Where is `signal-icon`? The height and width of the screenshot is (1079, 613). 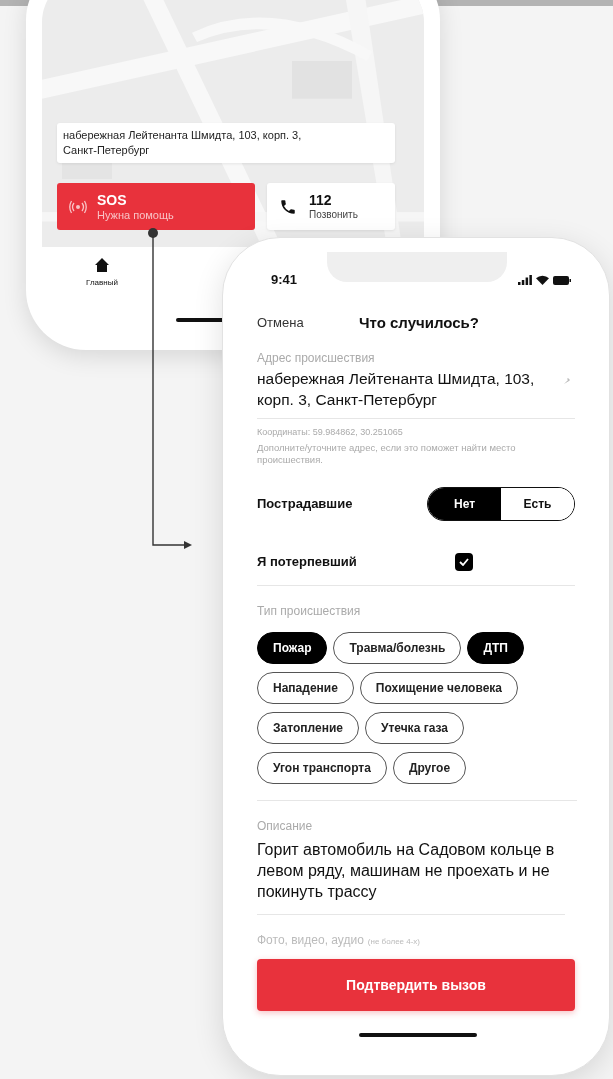 signal-icon is located at coordinates (525, 280).